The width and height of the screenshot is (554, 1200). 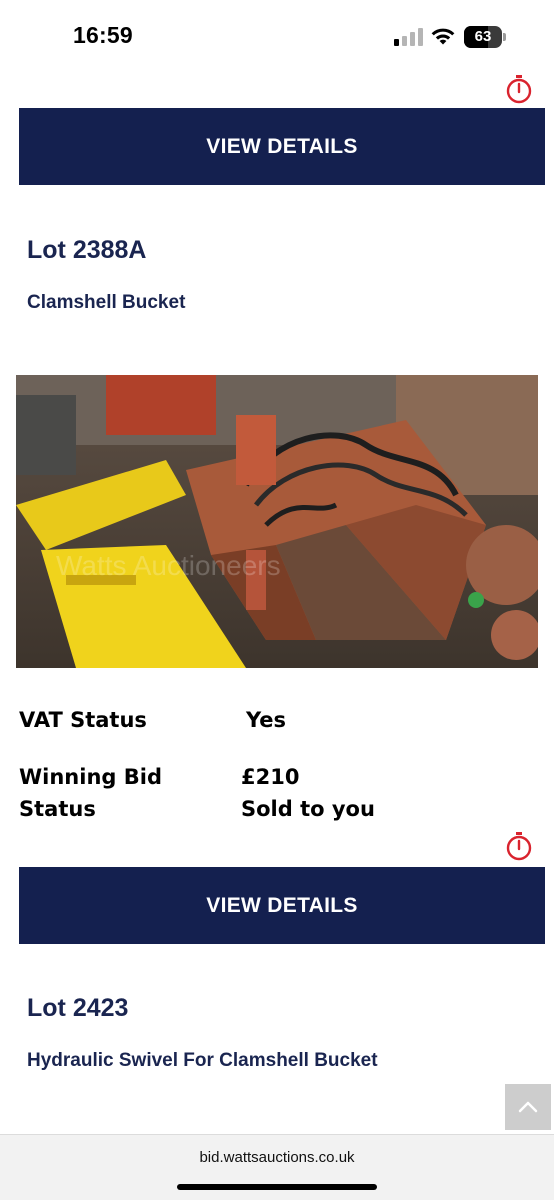 I want to click on scroll-to-top-button, so click(x=528, y=1107).